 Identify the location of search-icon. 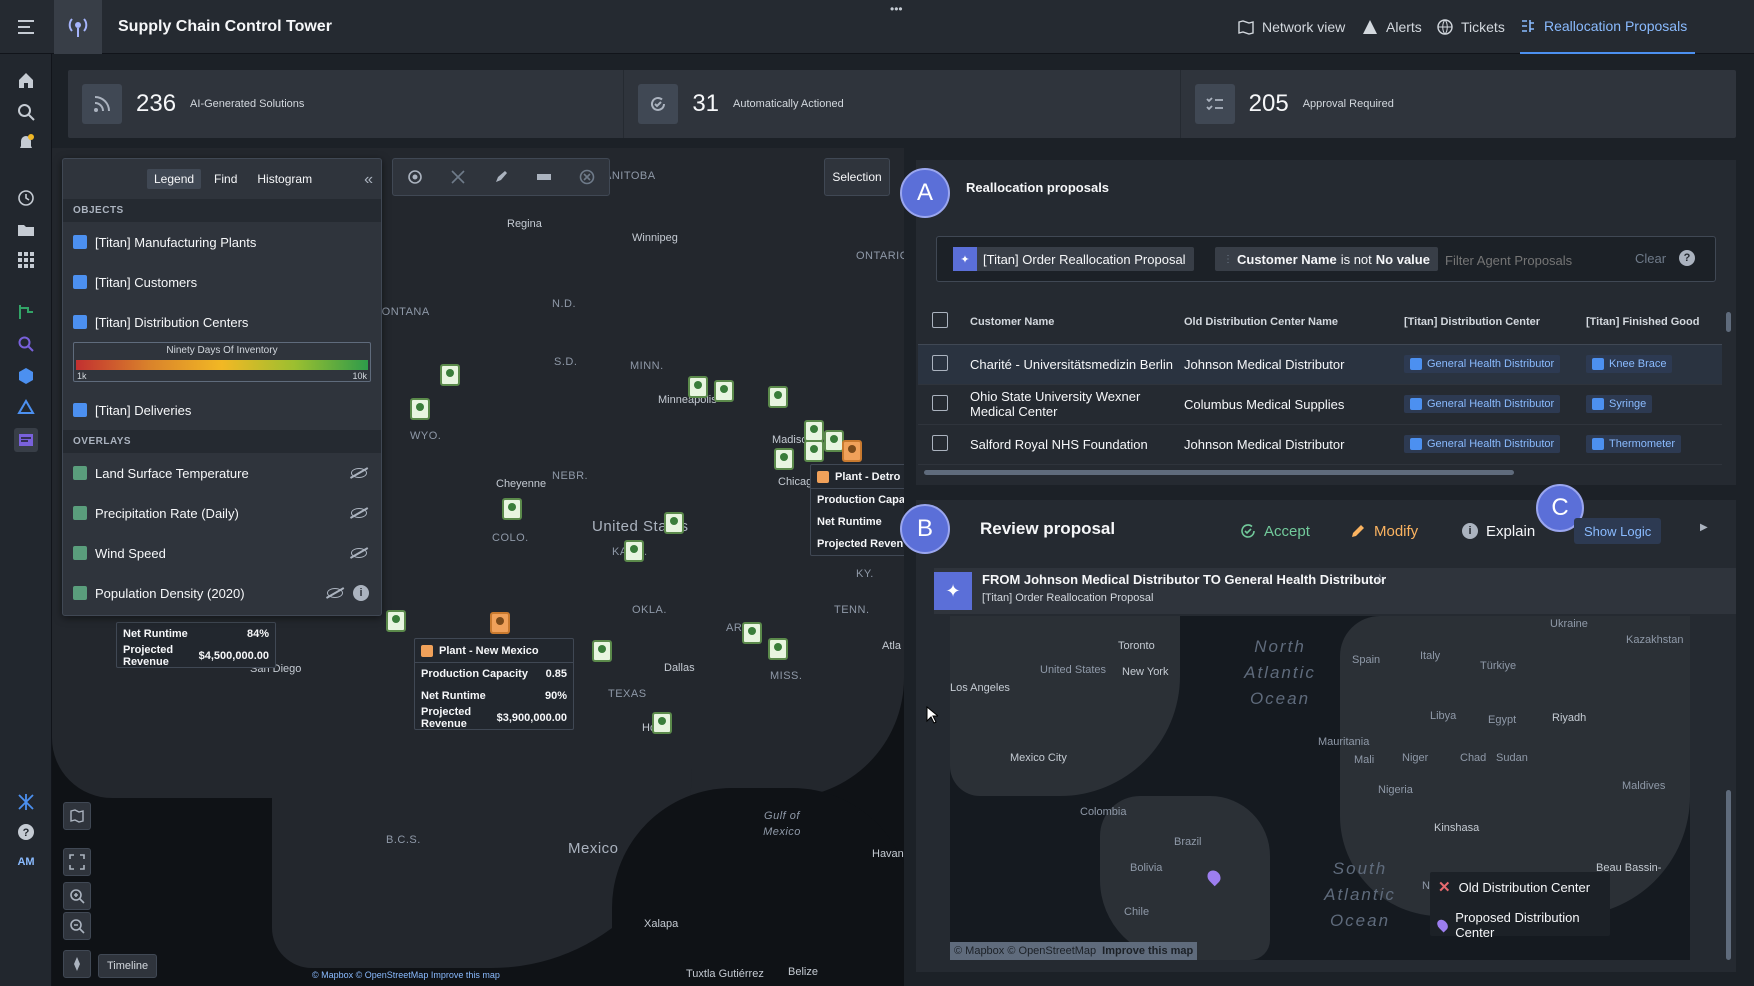
(26, 112).